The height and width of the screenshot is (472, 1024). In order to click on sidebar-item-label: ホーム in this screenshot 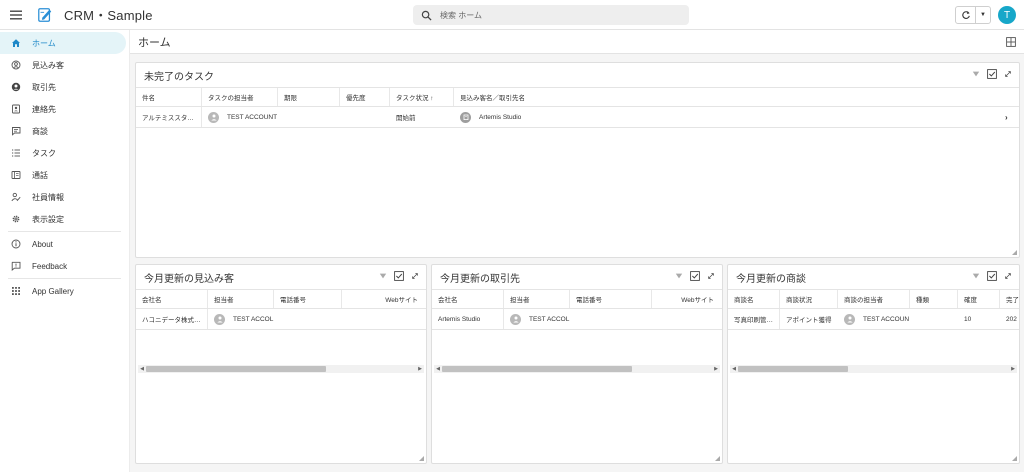, I will do `click(44, 43)`.